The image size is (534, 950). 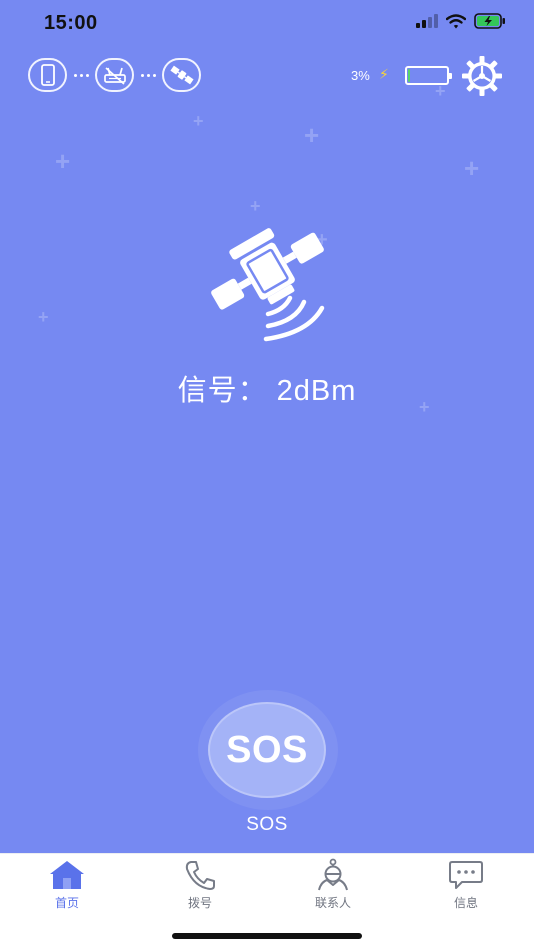 What do you see at coordinates (66, 903) in the screenshot?
I see `tab-home-label: 首页` at bounding box center [66, 903].